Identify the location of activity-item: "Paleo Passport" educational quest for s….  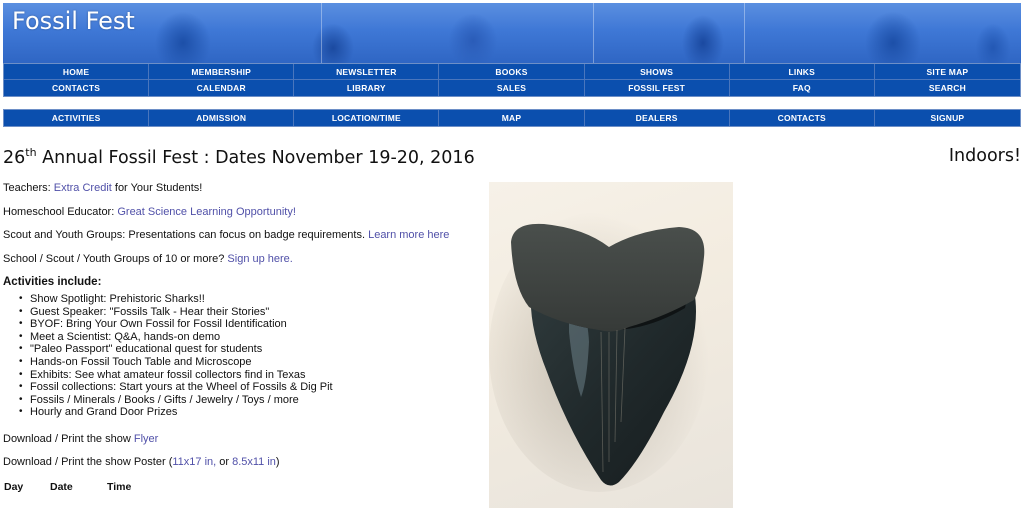
(245, 349).